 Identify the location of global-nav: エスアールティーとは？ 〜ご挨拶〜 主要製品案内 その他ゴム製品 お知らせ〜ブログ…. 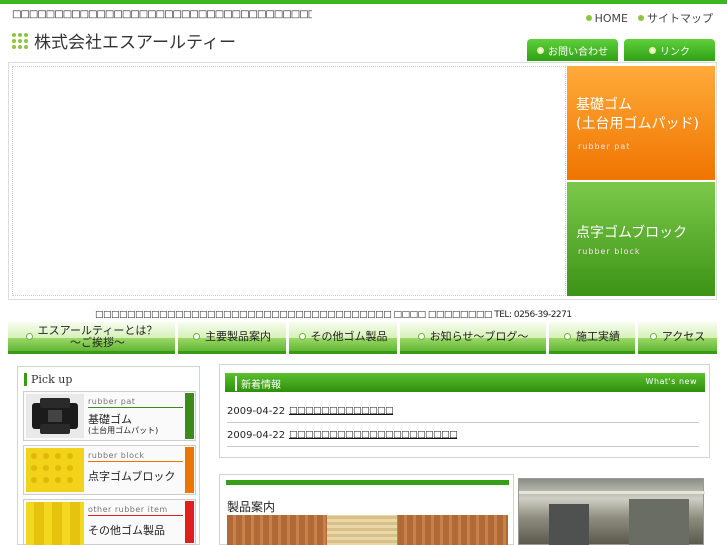
(362, 338).